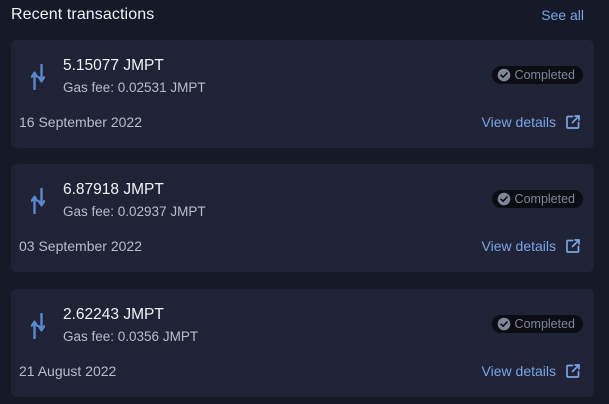  I want to click on gas-fee: Gas fee: 0.02531 JMPT, so click(134, 87).